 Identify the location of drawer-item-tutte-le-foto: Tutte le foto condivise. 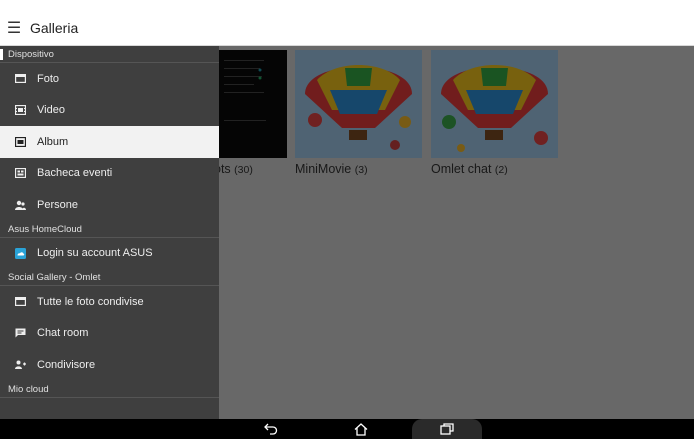
(109, 302).